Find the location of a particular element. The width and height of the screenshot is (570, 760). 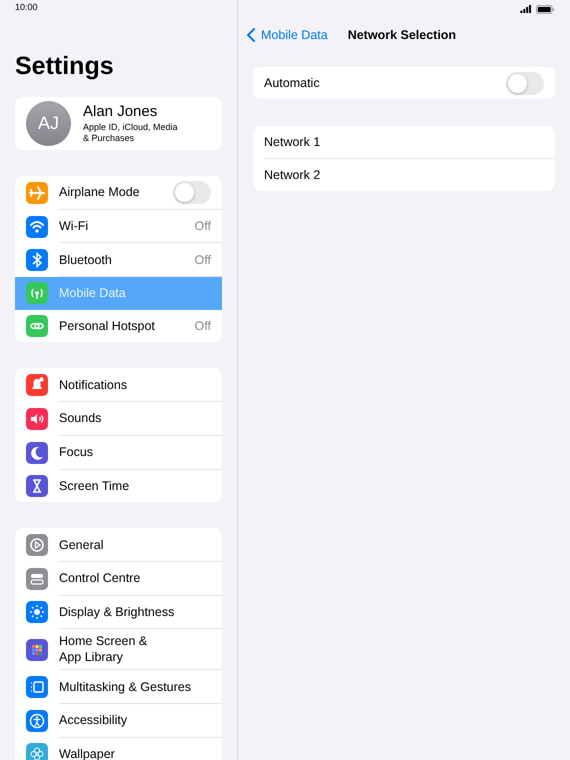

settings-item: Home Screen & App Library is located at coordinates (118, 649).